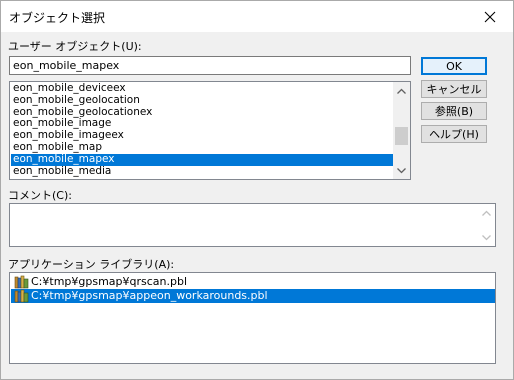  Describe the element at coordinates (401, 136) in the screenshot. I see `scroll-thumb` at that location.